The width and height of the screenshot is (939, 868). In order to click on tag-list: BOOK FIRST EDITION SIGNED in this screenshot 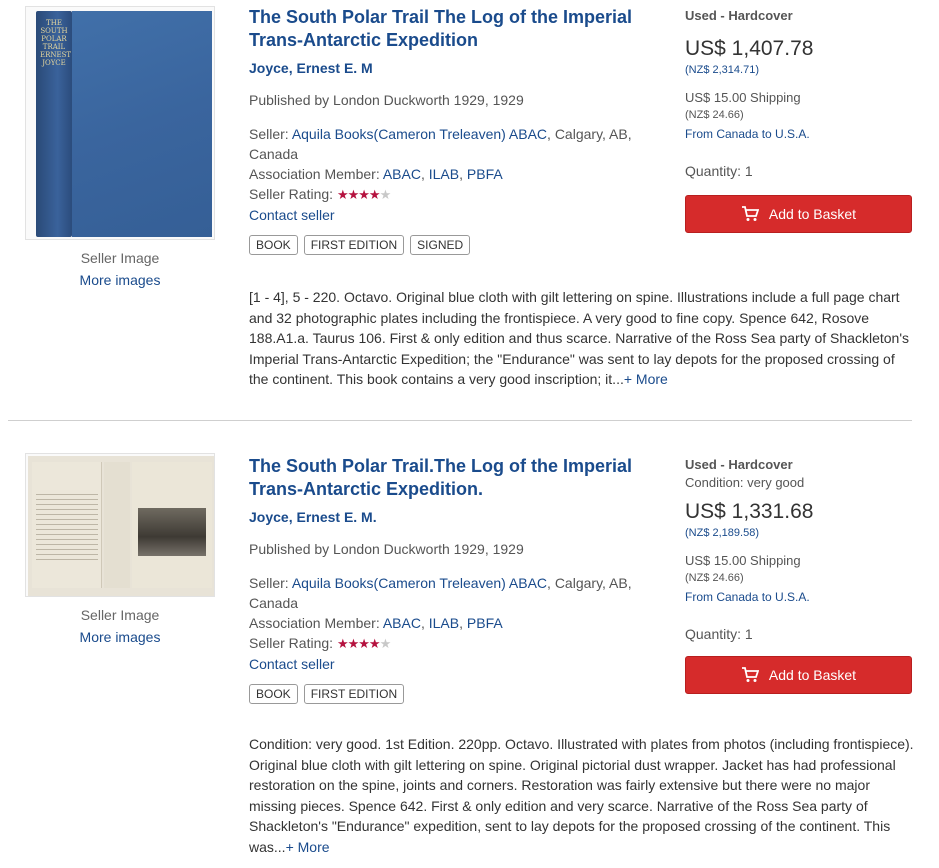, I will do `click(459, 245)`.